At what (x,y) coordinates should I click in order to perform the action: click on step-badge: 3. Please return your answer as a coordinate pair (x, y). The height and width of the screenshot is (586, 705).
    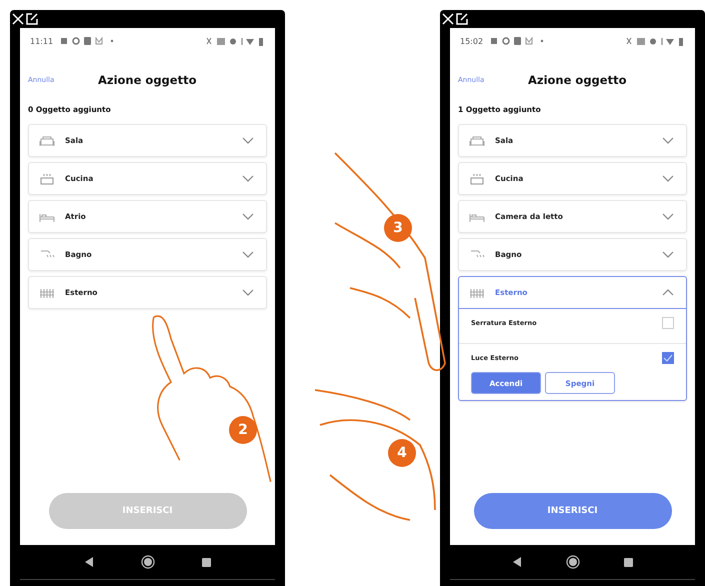
    Looking at the image, I should click on (398, 228).